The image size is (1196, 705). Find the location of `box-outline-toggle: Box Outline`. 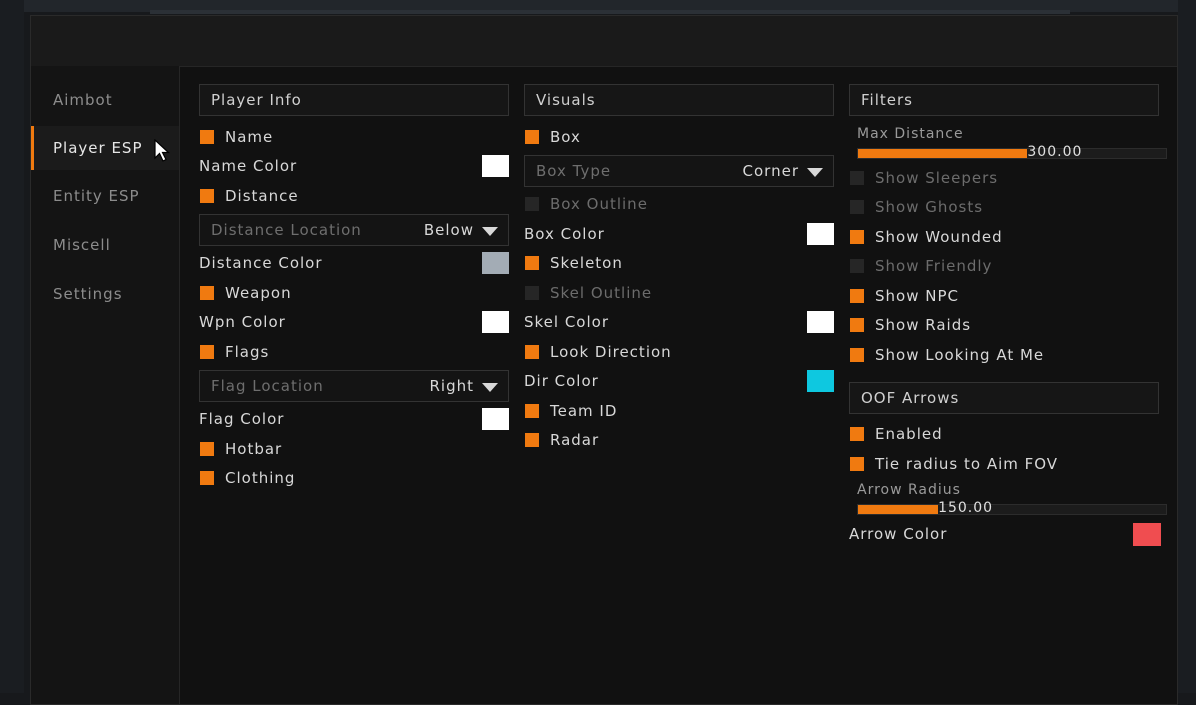

box-outline-toggle: Box Outline is located at coordinates (679, 204).